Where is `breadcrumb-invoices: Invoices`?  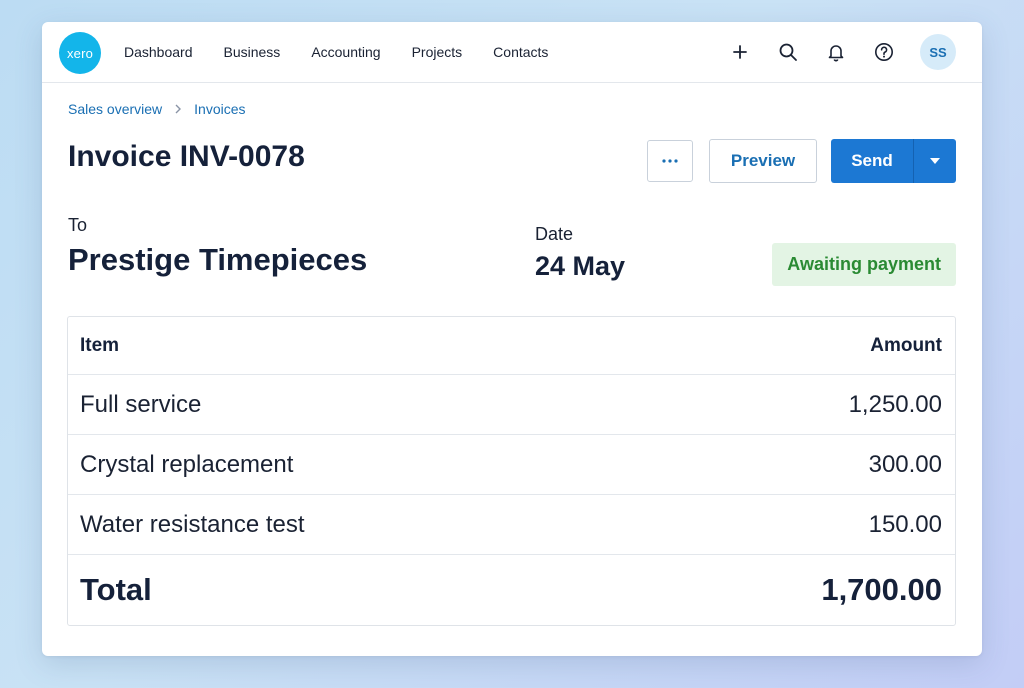 breadcrumb-invoices: Invoices is located at coordinates (219, 109).